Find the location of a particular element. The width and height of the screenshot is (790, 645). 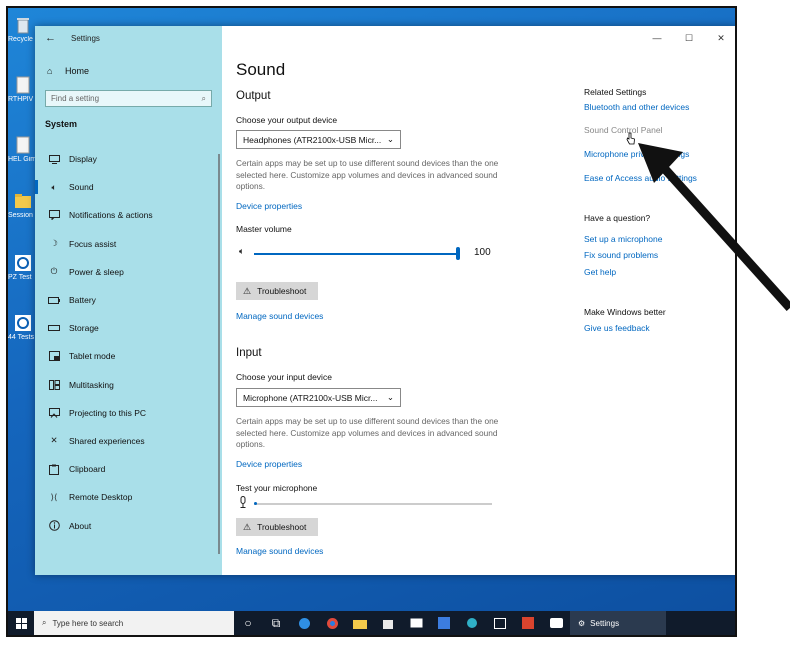

sidebar-item-projecting: Projecting to this PC is located at coordinates (128, 413).